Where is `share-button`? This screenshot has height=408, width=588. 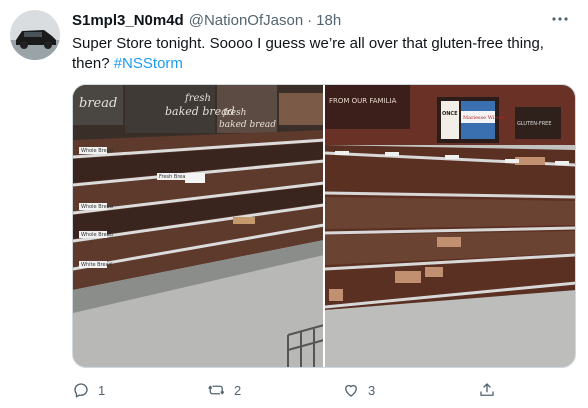 share-button is located at coordinates (487, 390).